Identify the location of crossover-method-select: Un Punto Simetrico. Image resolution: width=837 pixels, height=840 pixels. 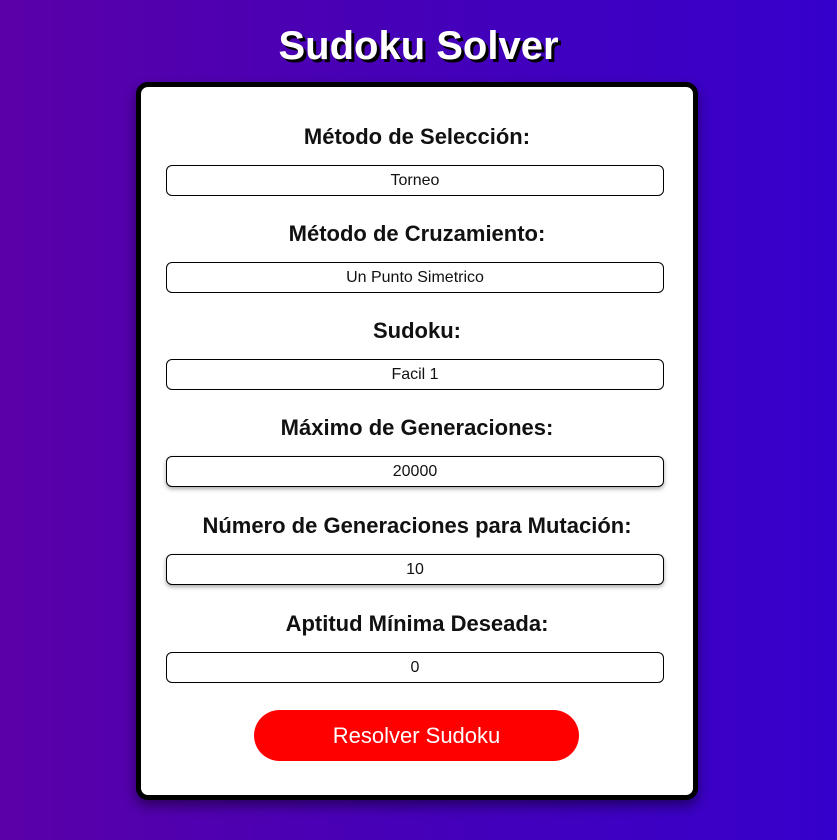
(415, 277).